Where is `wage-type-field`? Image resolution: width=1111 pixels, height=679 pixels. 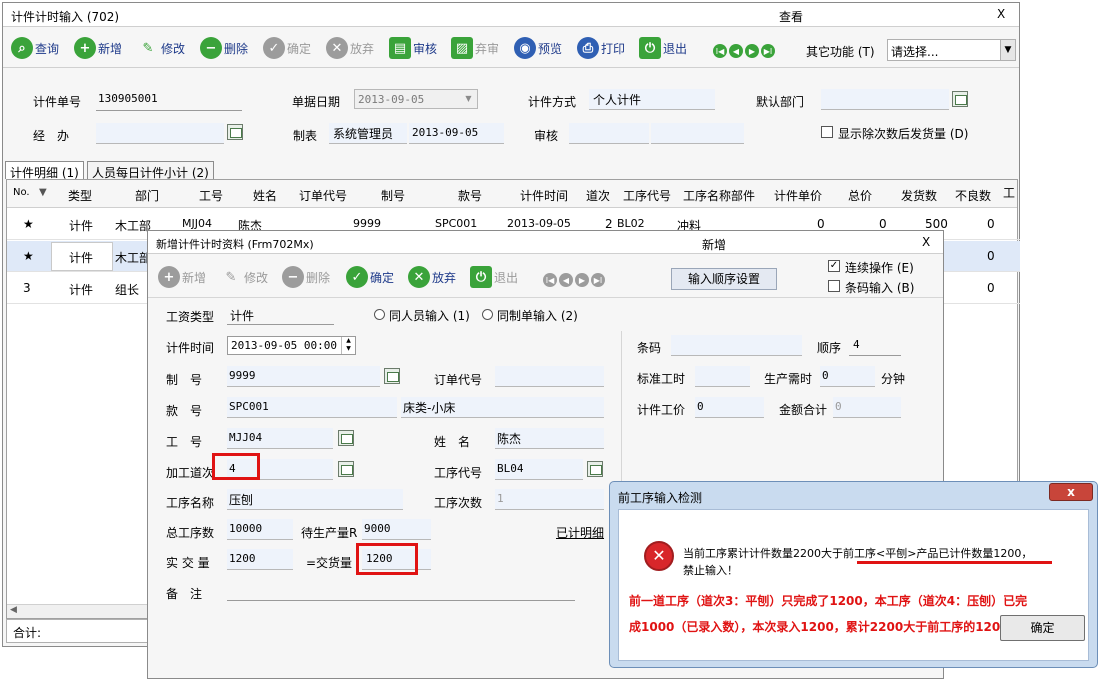 wage-type-field is located at coordinates (280, 324).